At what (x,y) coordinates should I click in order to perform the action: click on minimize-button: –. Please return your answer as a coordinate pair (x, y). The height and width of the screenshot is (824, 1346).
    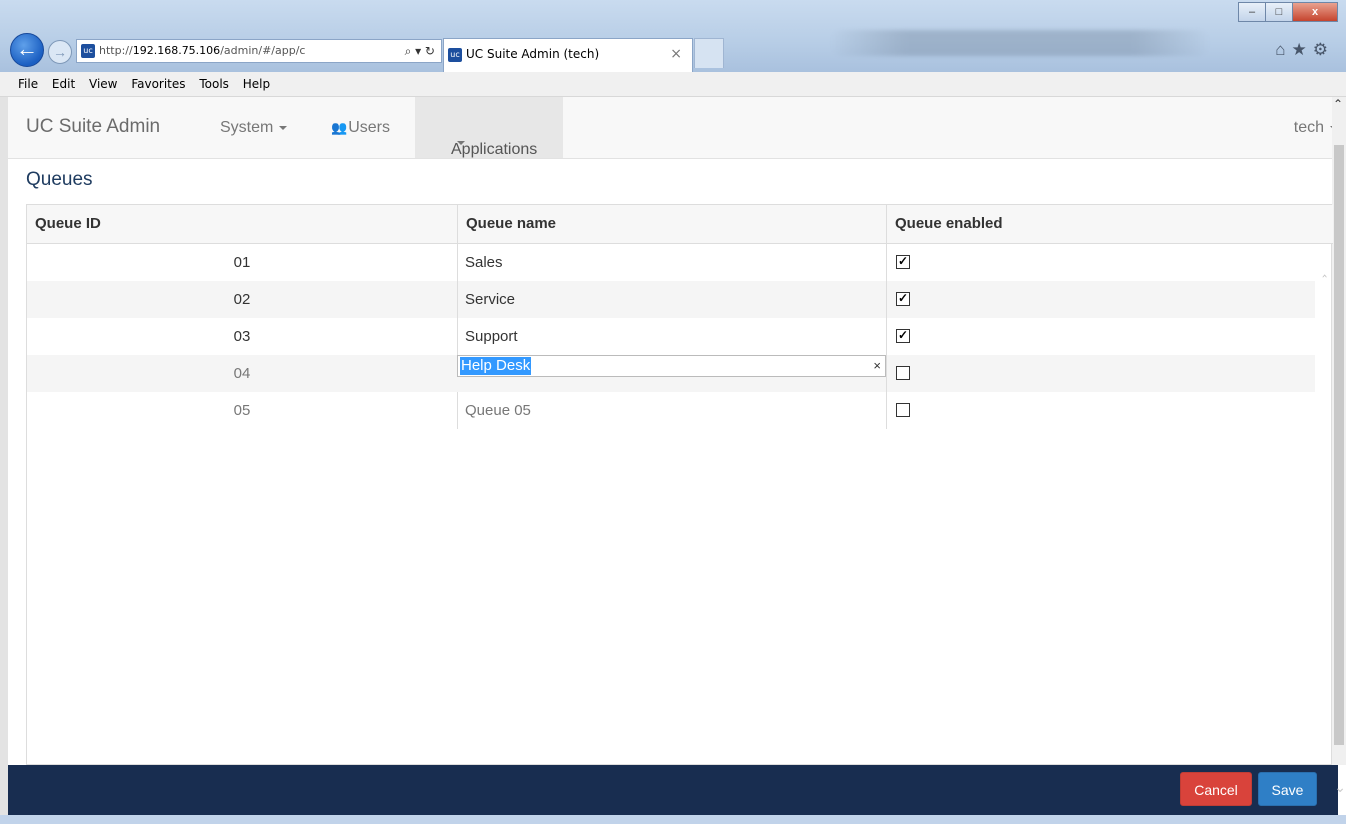
    Looking at the image, I should click on (1252, 12).